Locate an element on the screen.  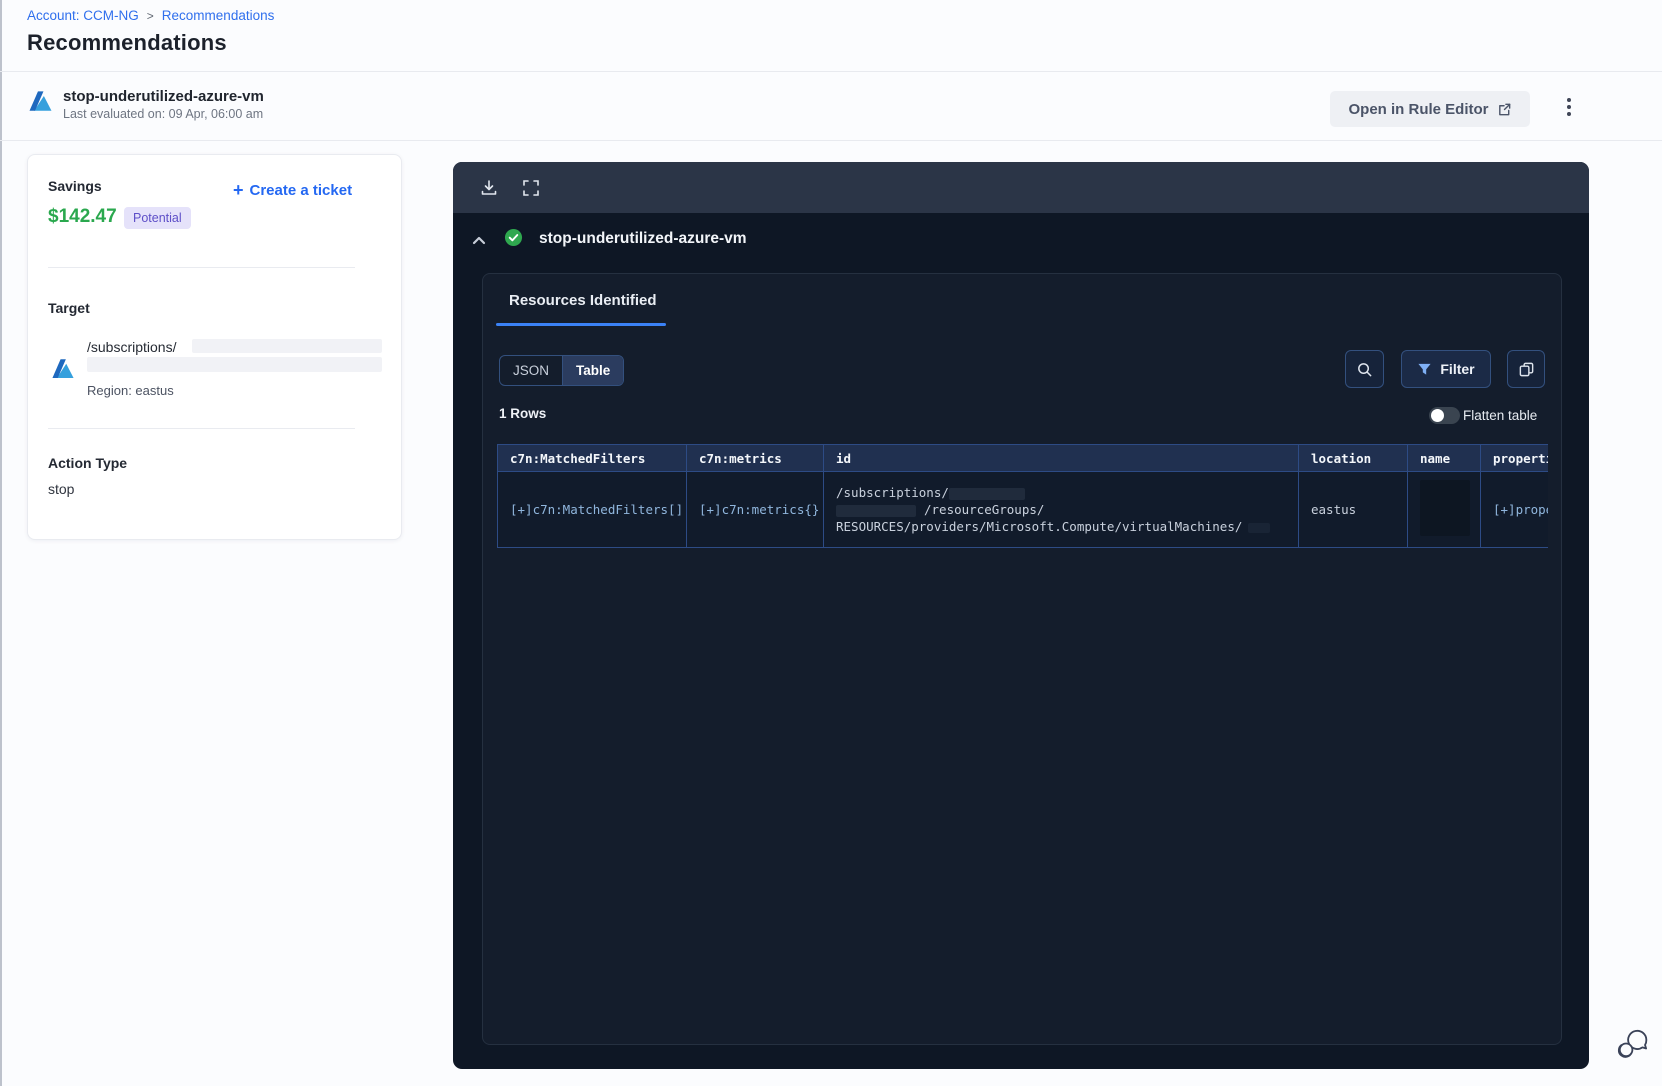
filter-icon is located at coordinates (1424, 369).